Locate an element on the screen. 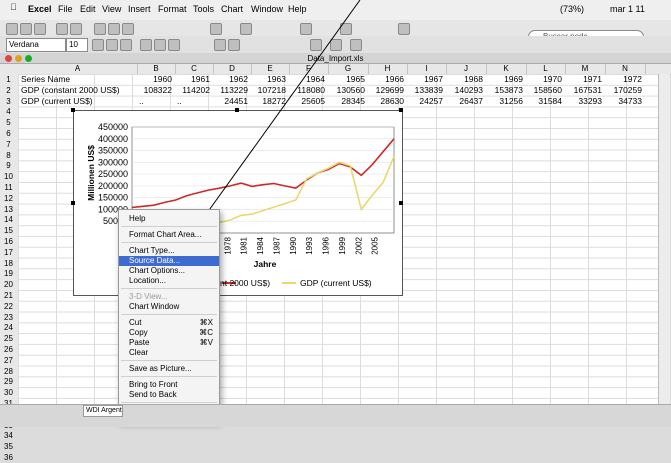 The height and width of the screenshot is (463, 671). menu-item-cut: Cut ⌘X is located at coordinates (169, 323).